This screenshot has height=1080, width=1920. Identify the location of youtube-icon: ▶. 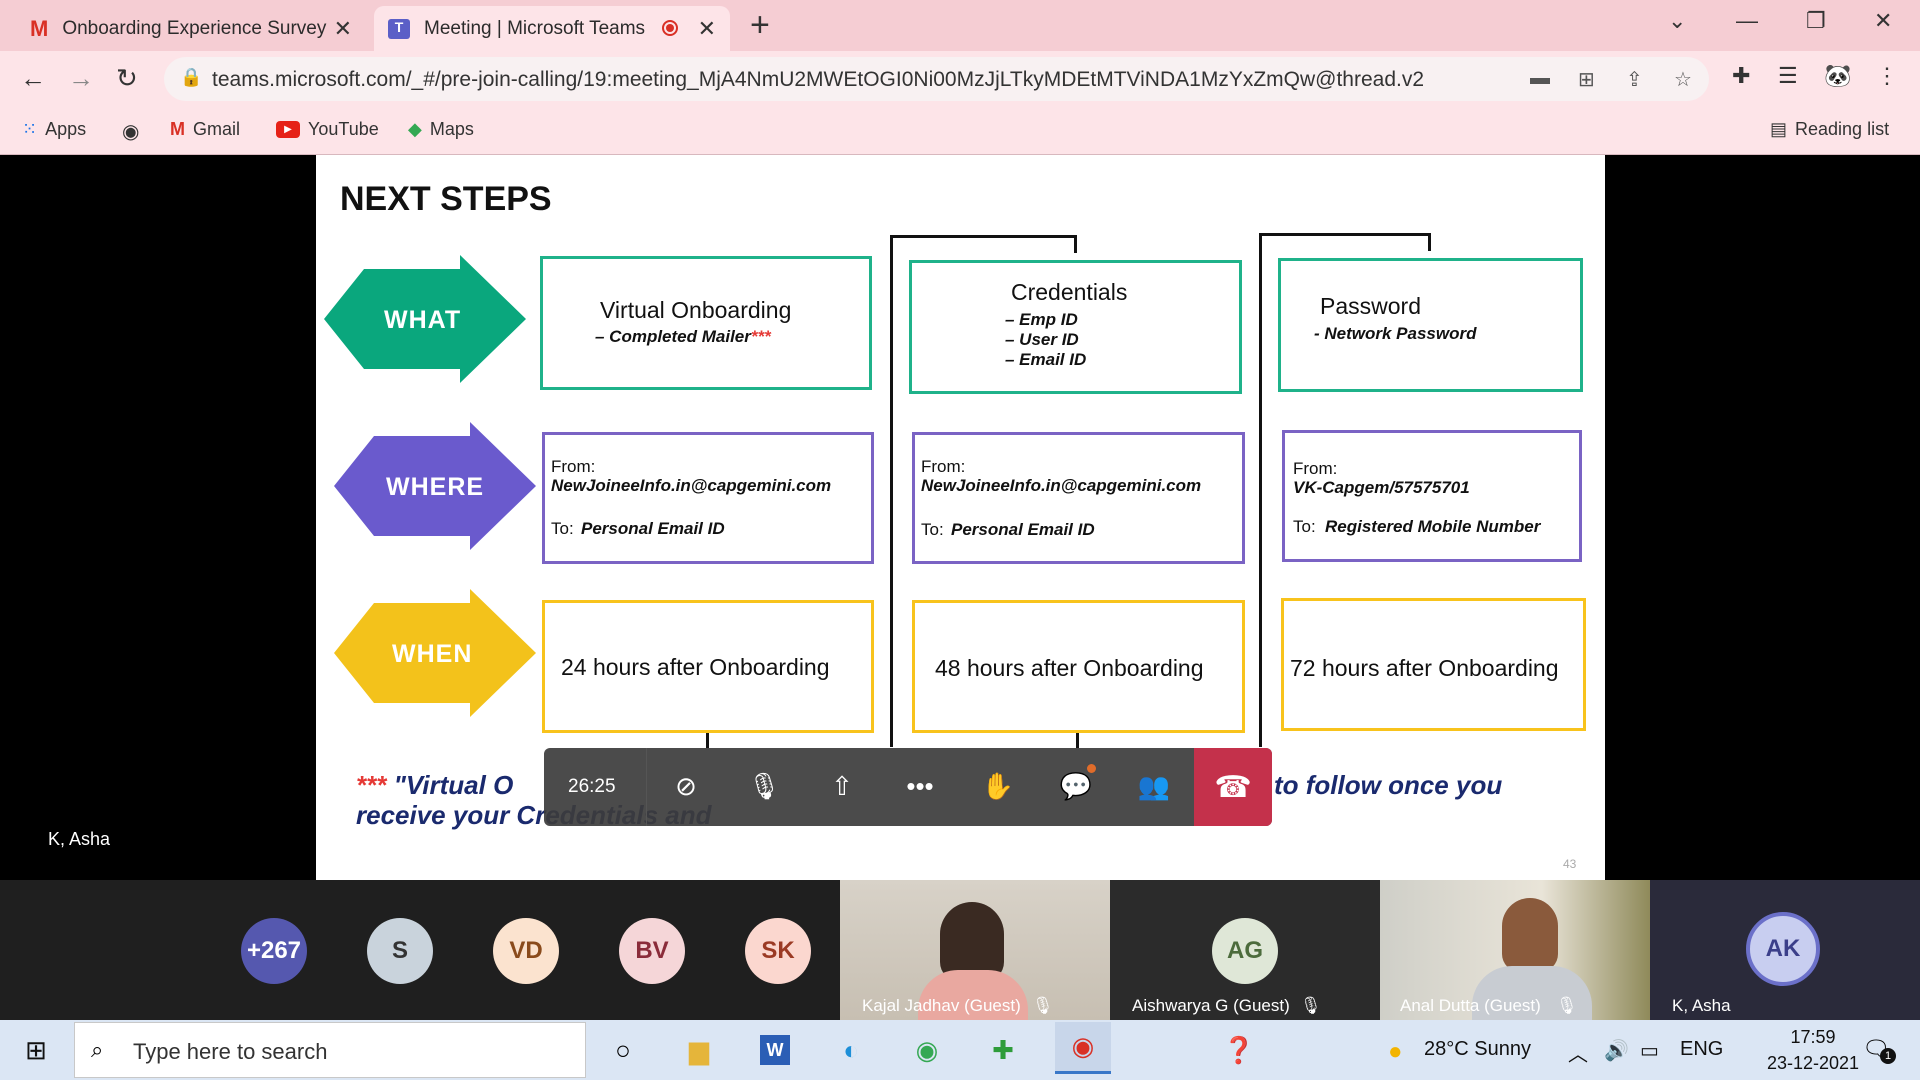
(288, 129).